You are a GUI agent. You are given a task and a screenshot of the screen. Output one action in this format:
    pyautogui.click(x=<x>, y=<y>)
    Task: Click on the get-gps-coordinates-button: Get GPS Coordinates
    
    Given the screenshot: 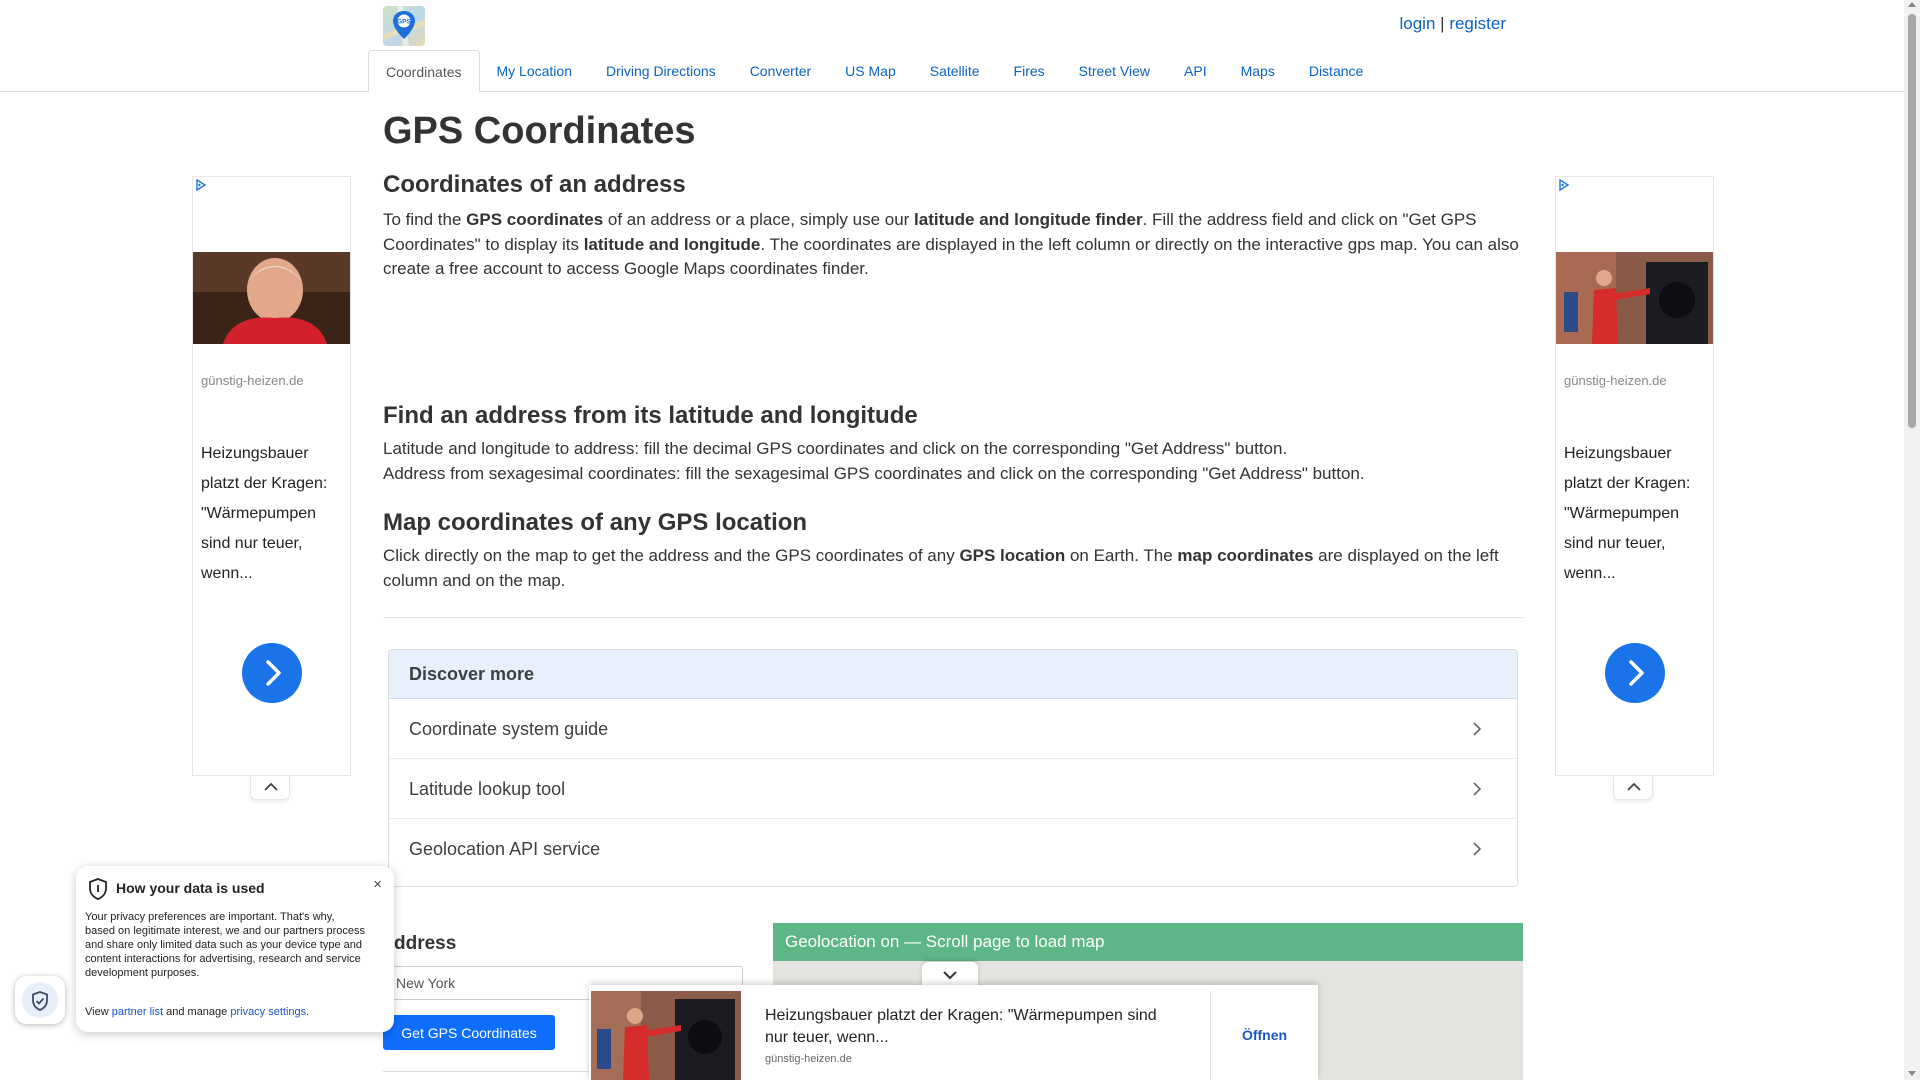 What is the action you would take?
    pyautogui.click(x=469, y=1032)
    